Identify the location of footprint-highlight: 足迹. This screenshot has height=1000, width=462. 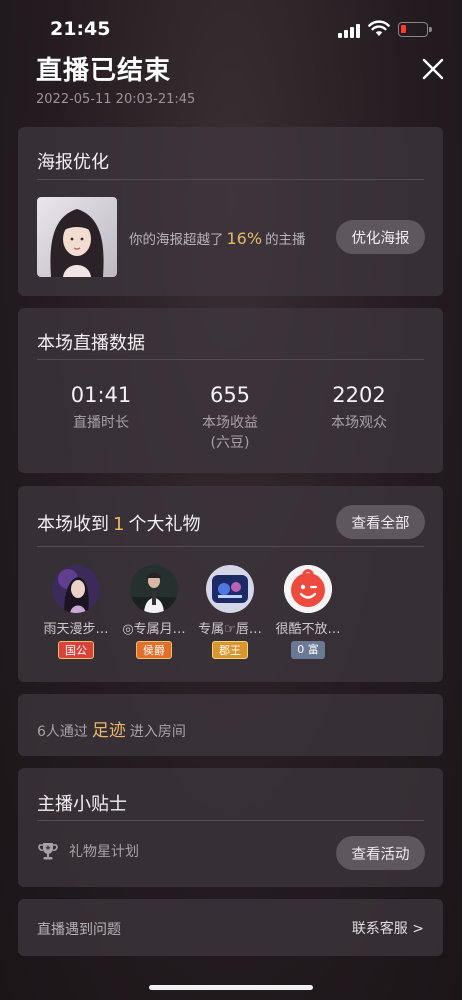
(108, 731).